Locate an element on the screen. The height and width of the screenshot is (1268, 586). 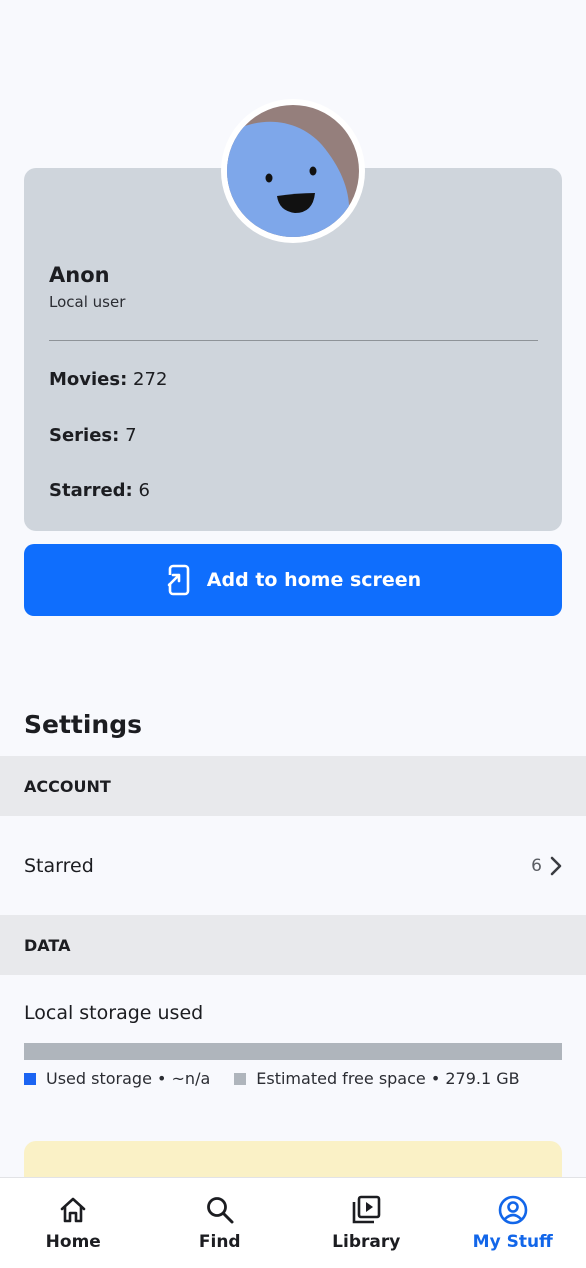
add-to-home-button: Add to home screen is located at coordinates (293, 580).